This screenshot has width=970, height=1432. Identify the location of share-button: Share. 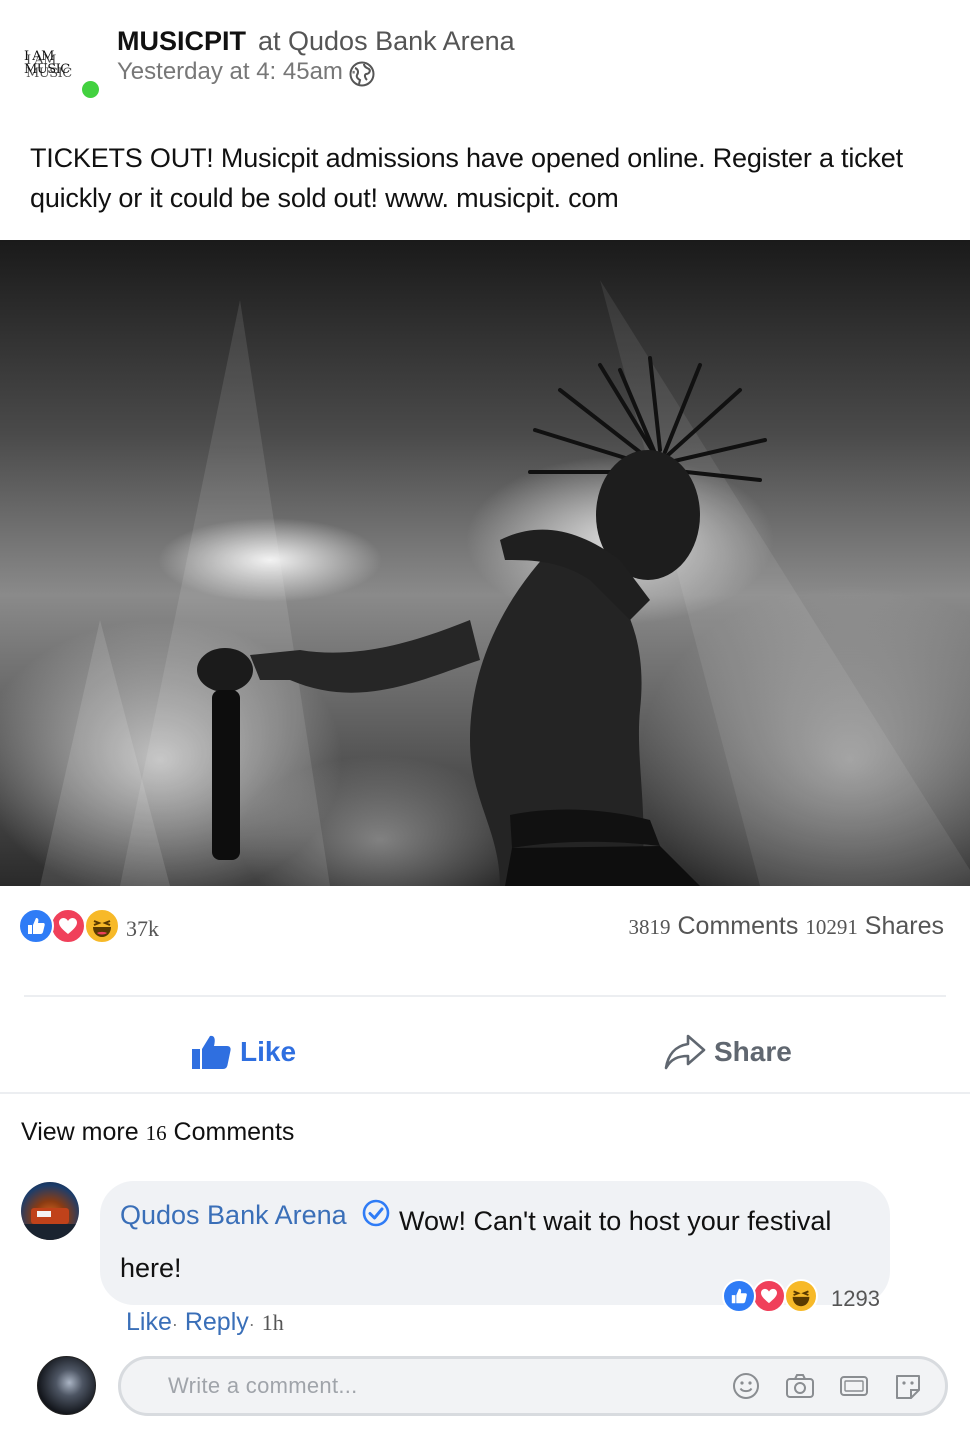
(728, 1052).